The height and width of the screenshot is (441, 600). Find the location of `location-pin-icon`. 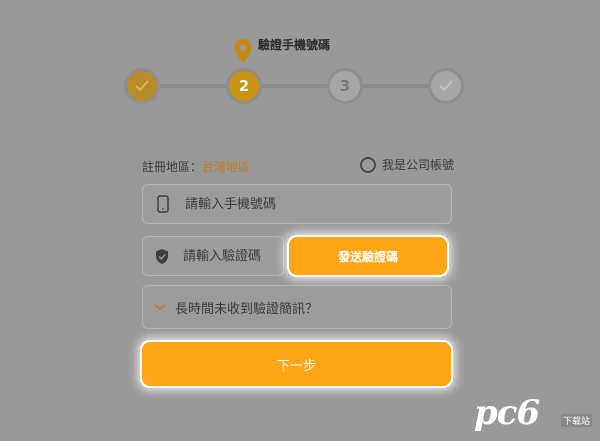

location-pin-icon is located at coordinates (243, 51).